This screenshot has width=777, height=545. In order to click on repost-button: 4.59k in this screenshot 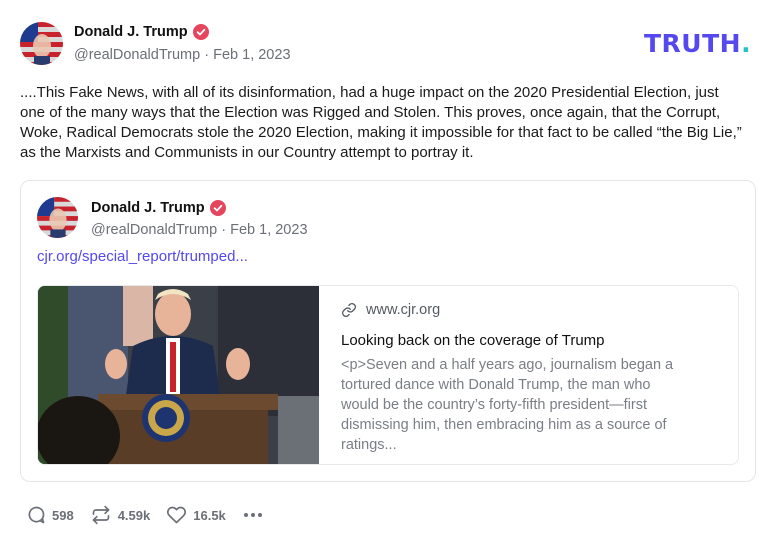, I will do `click(120, 515)`.